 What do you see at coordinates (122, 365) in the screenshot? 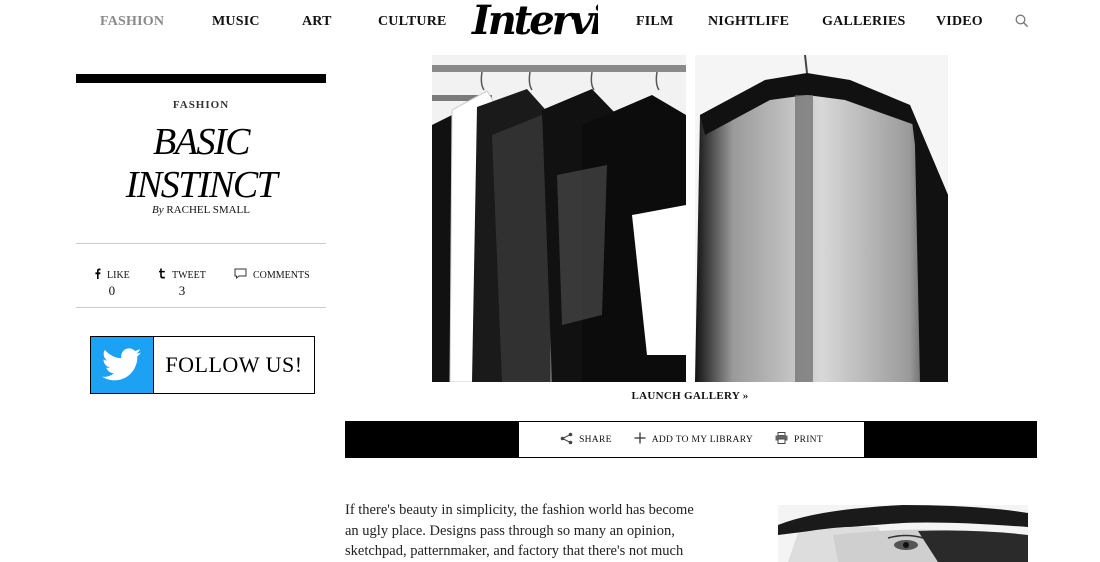
I see `twitter-bird-icon` at bounding box center [122, 365].